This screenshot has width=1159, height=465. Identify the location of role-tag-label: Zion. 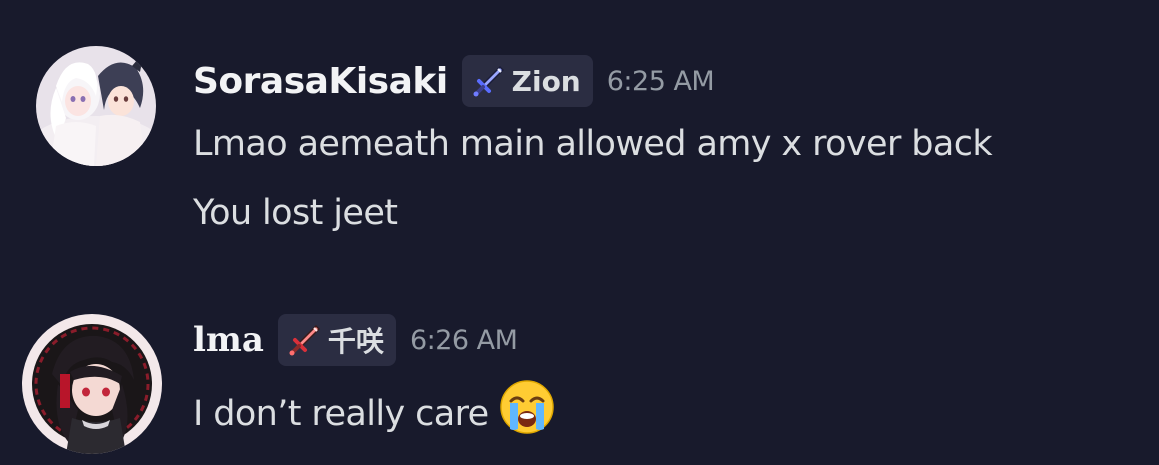
(546, 81).